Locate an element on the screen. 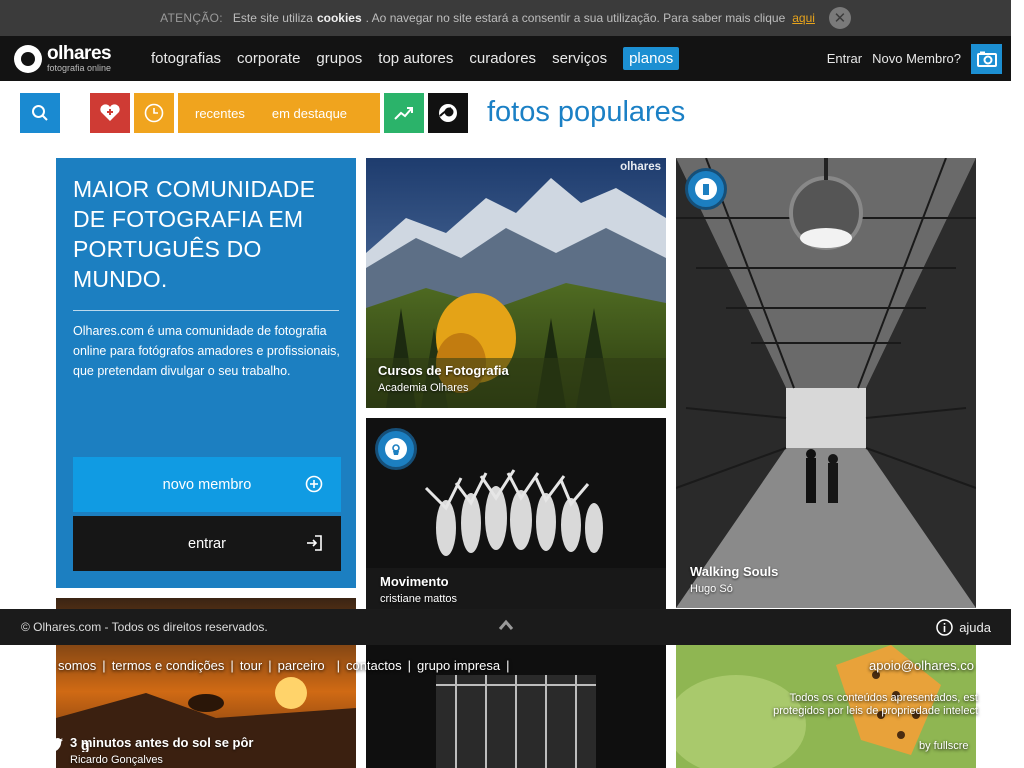 The height and width of the screenshot is (768, 1024). social-links: g is located at coordinates (57, 746).